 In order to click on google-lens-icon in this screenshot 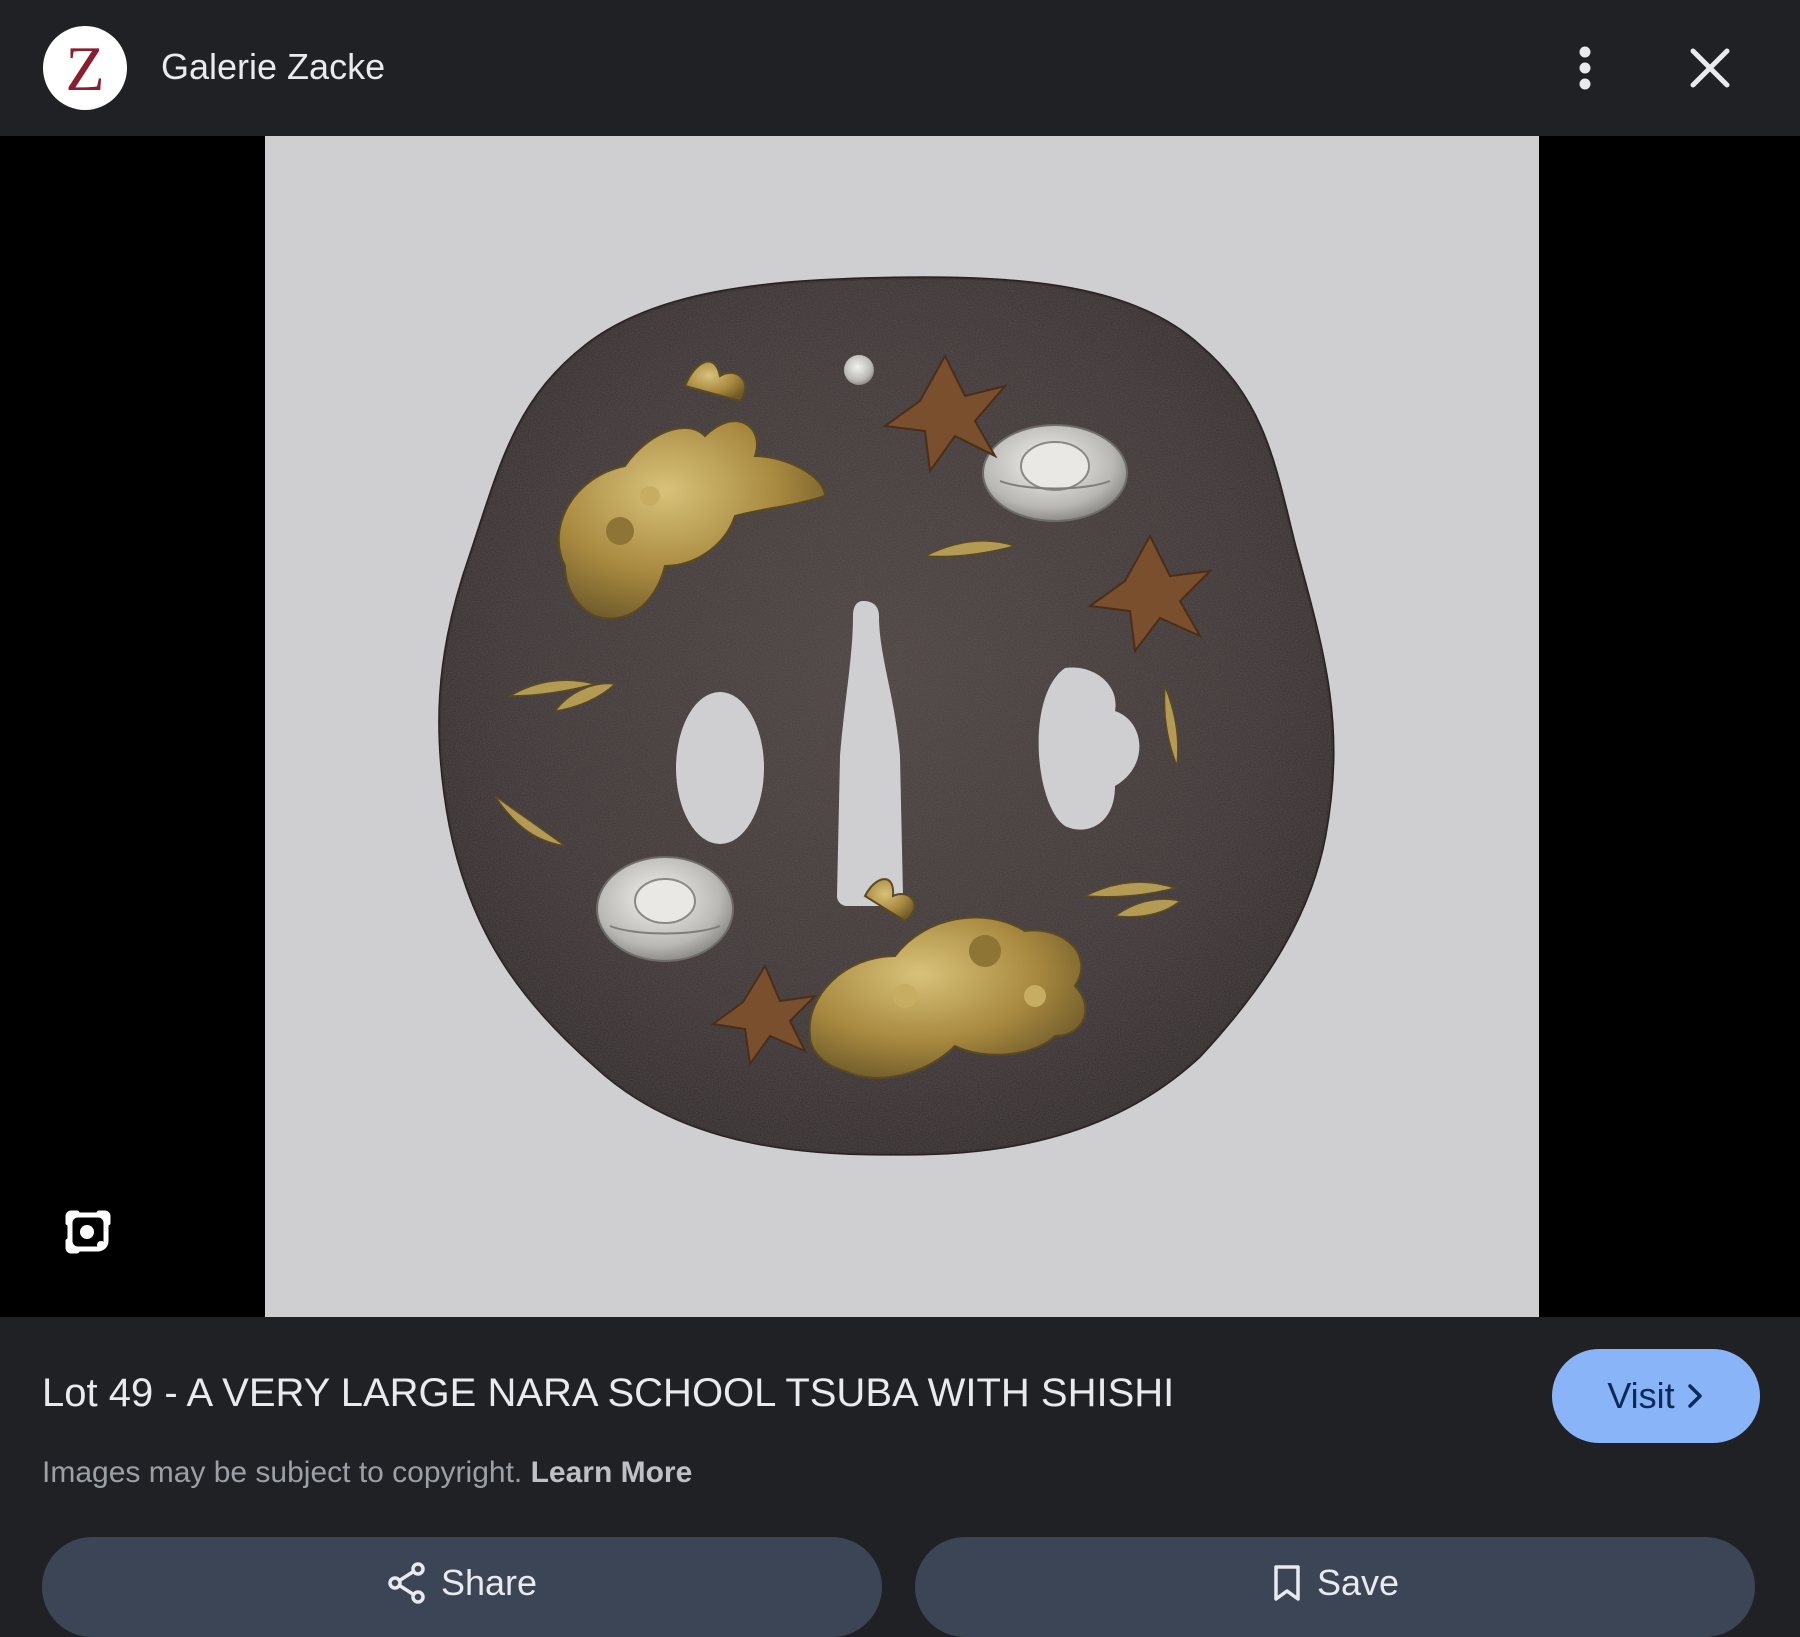, I will do `click(88, 1232)`.